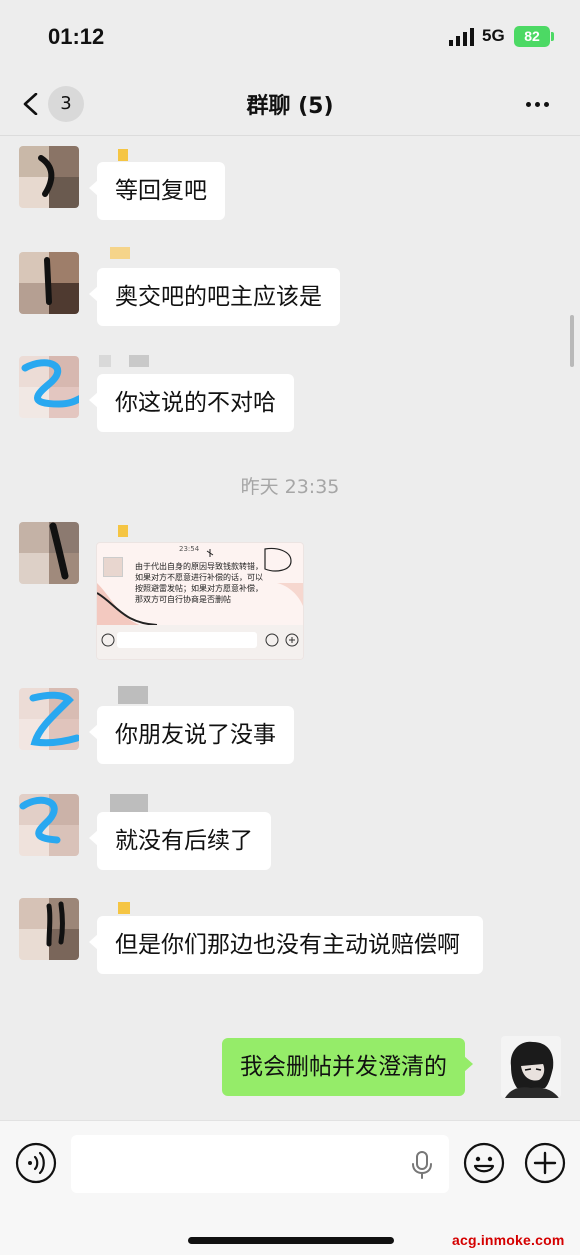 The image size is (580, 1255). What do you see at coordinates (292, 640) in the screenshot?
I see `image-inner-plus-icon` at bounding box center [292, 640].